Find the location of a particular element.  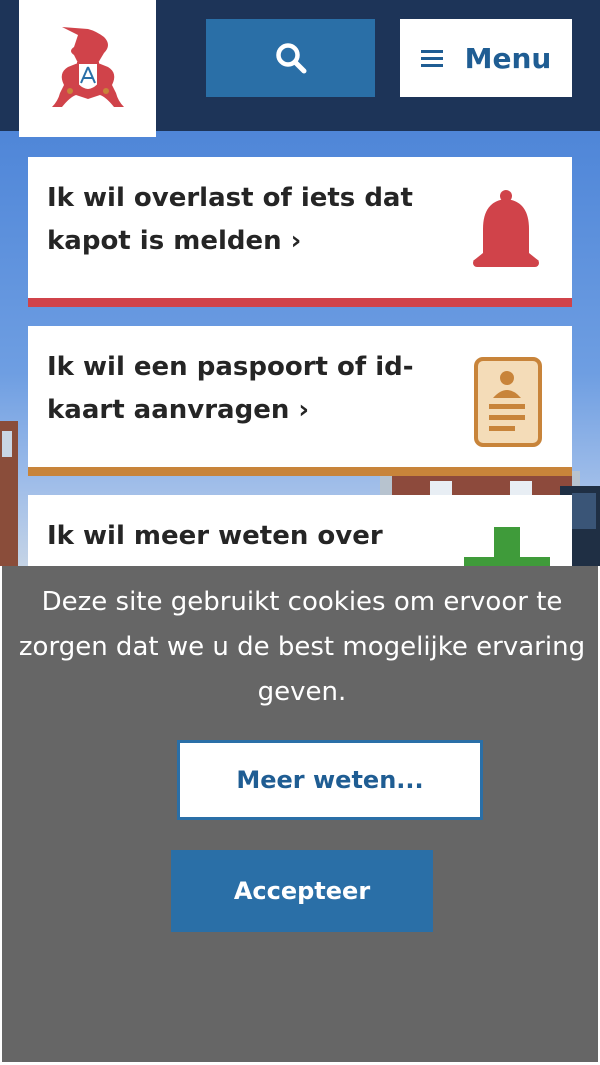

id-card-icon is located at coordinates (508, 402).